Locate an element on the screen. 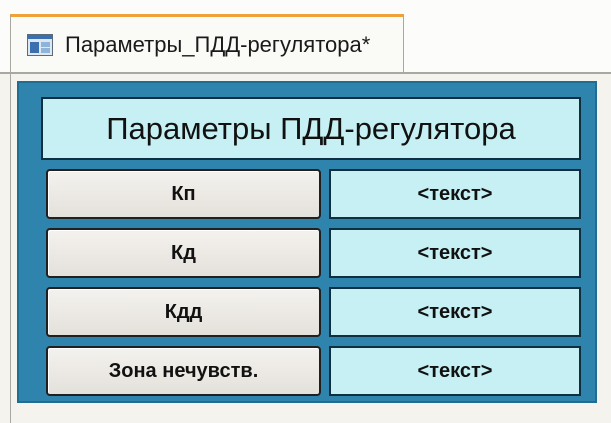 This screenshot has height=423, width=611. kp-button: Кп is located at coordinates (183, 194).